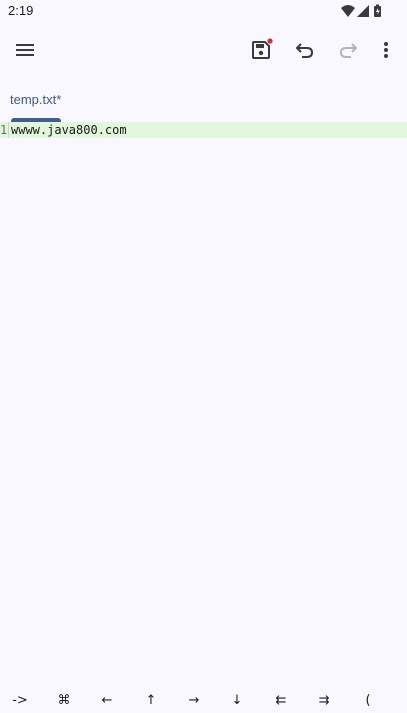 This screenshot has height=713, width=407. I want to click on status-time: 2:19, so click(21, 10).